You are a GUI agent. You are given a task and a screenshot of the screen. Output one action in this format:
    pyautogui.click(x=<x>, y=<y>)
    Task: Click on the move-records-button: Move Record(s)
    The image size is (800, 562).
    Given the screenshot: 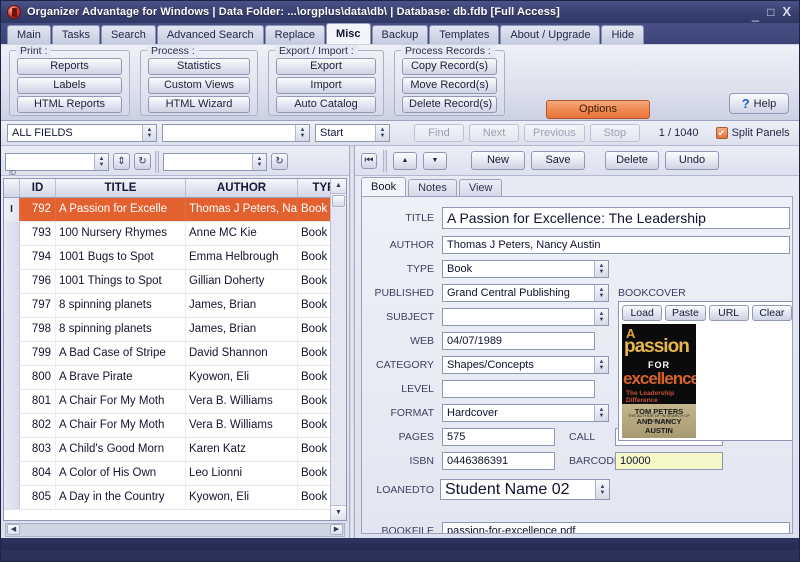 What is the action you would take?
    pyautogui.click(x=449, y=85)
    